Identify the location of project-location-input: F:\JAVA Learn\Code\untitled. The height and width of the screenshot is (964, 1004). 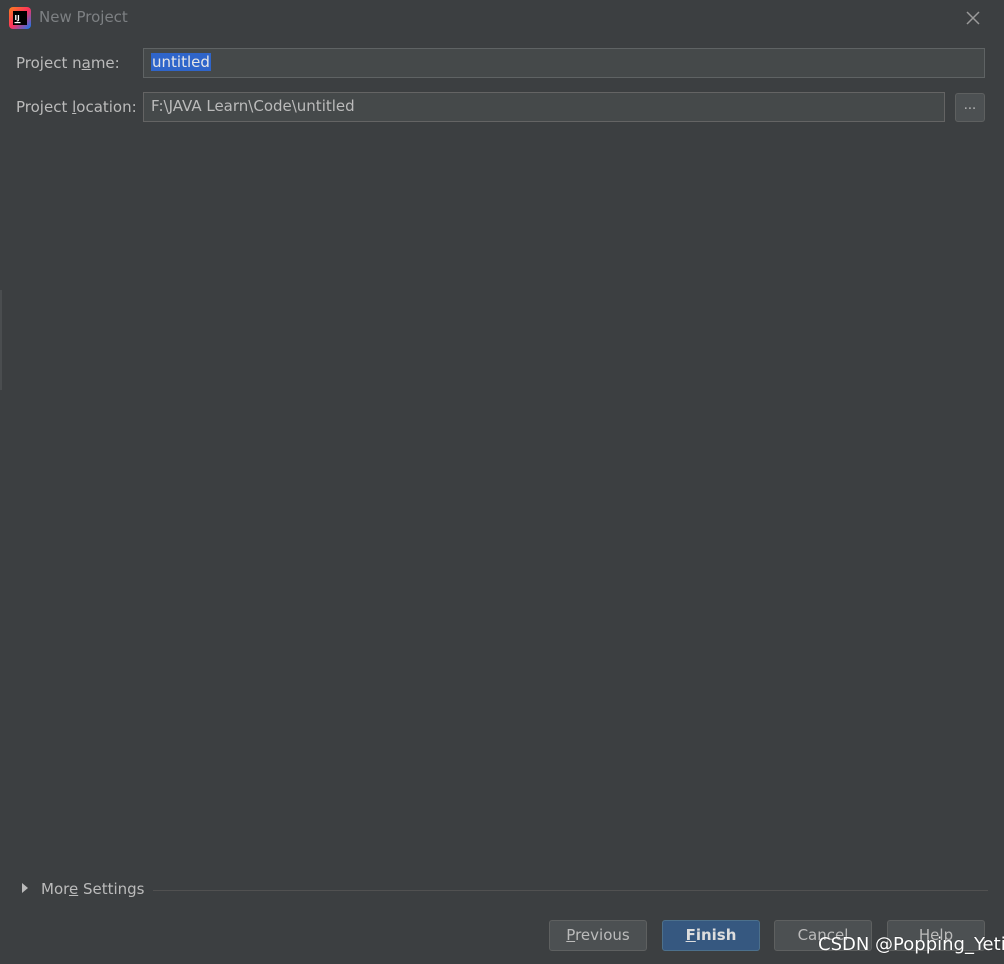
(544, 107).